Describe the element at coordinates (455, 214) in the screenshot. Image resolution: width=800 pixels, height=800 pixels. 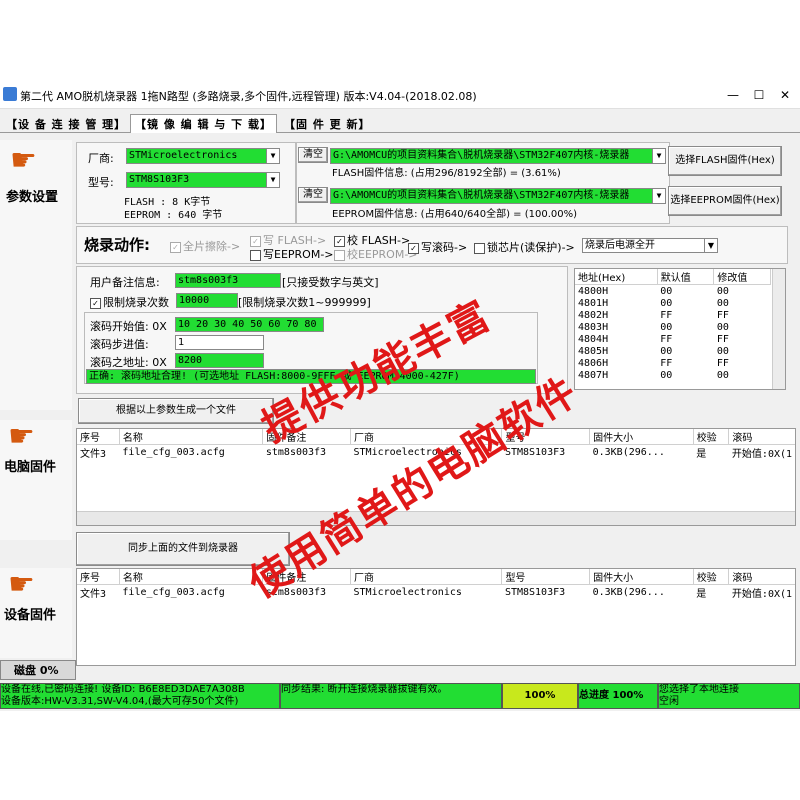
I see `eeprom-firmware-info: EEPROM固件信息: (占用640/640全部) = (100.00%)` at that location.